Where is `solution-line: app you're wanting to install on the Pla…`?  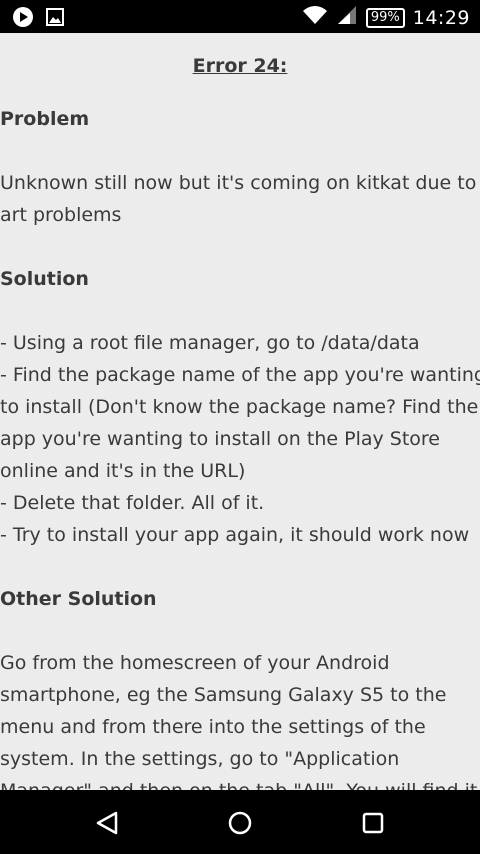
solution-line: app you're wanting to install on the Pla… is located at coordinates (220, 439).